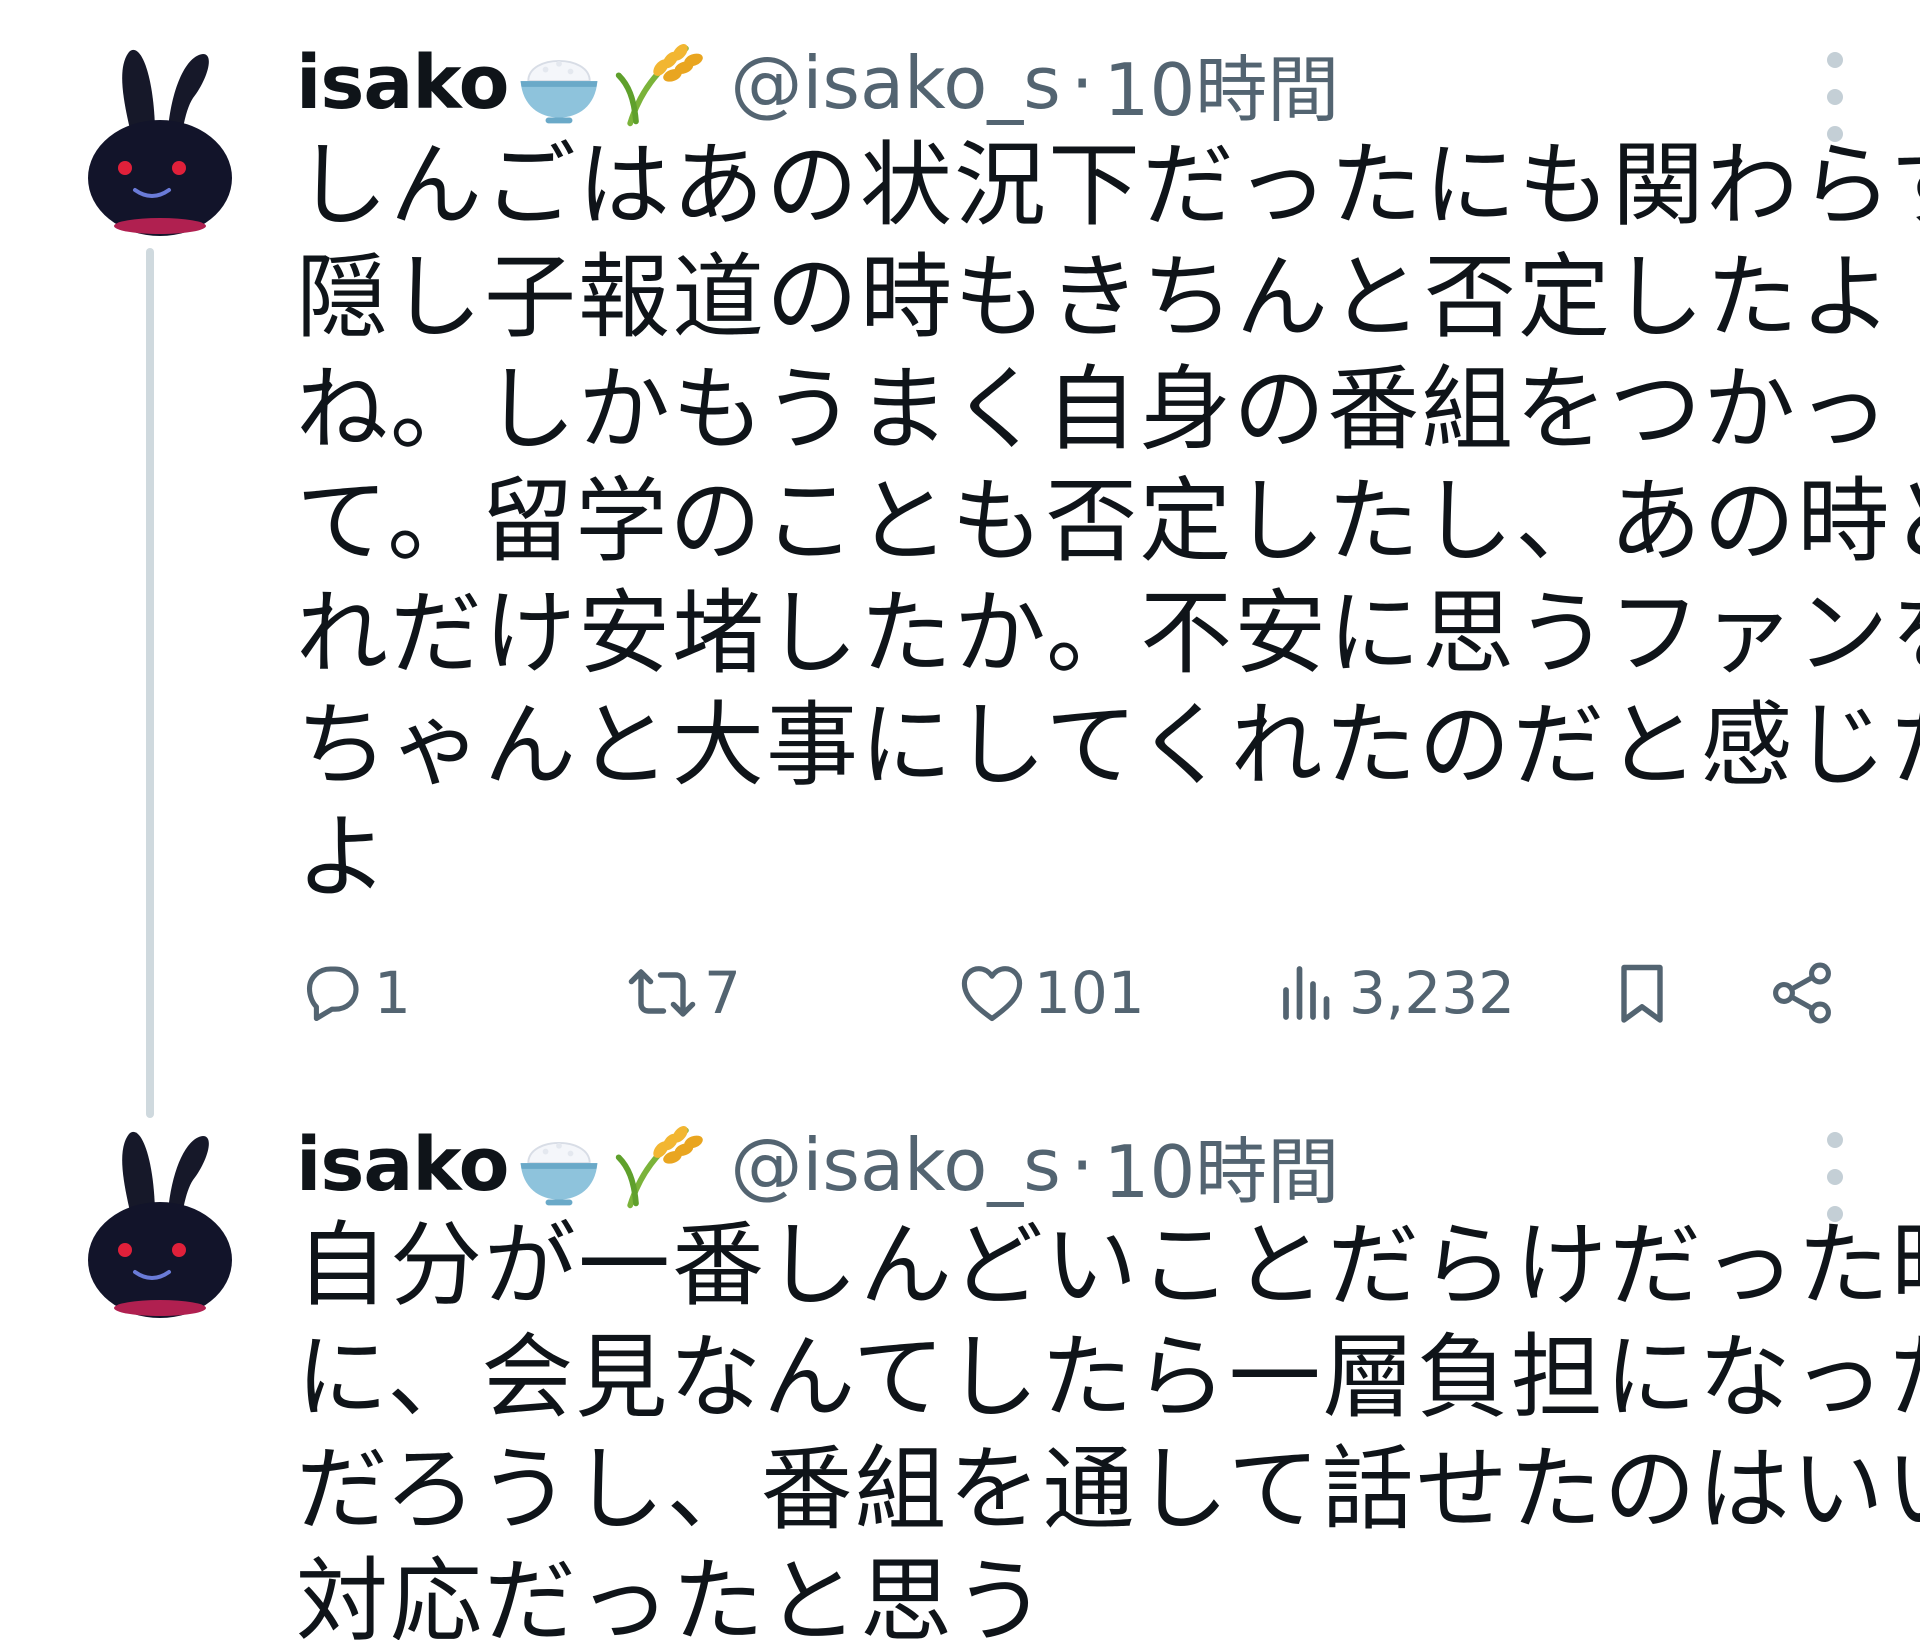 Image resolution: width=1920 pixels, height=1640 pixels. I want to click on reply-count: 1, so click(392, 993).